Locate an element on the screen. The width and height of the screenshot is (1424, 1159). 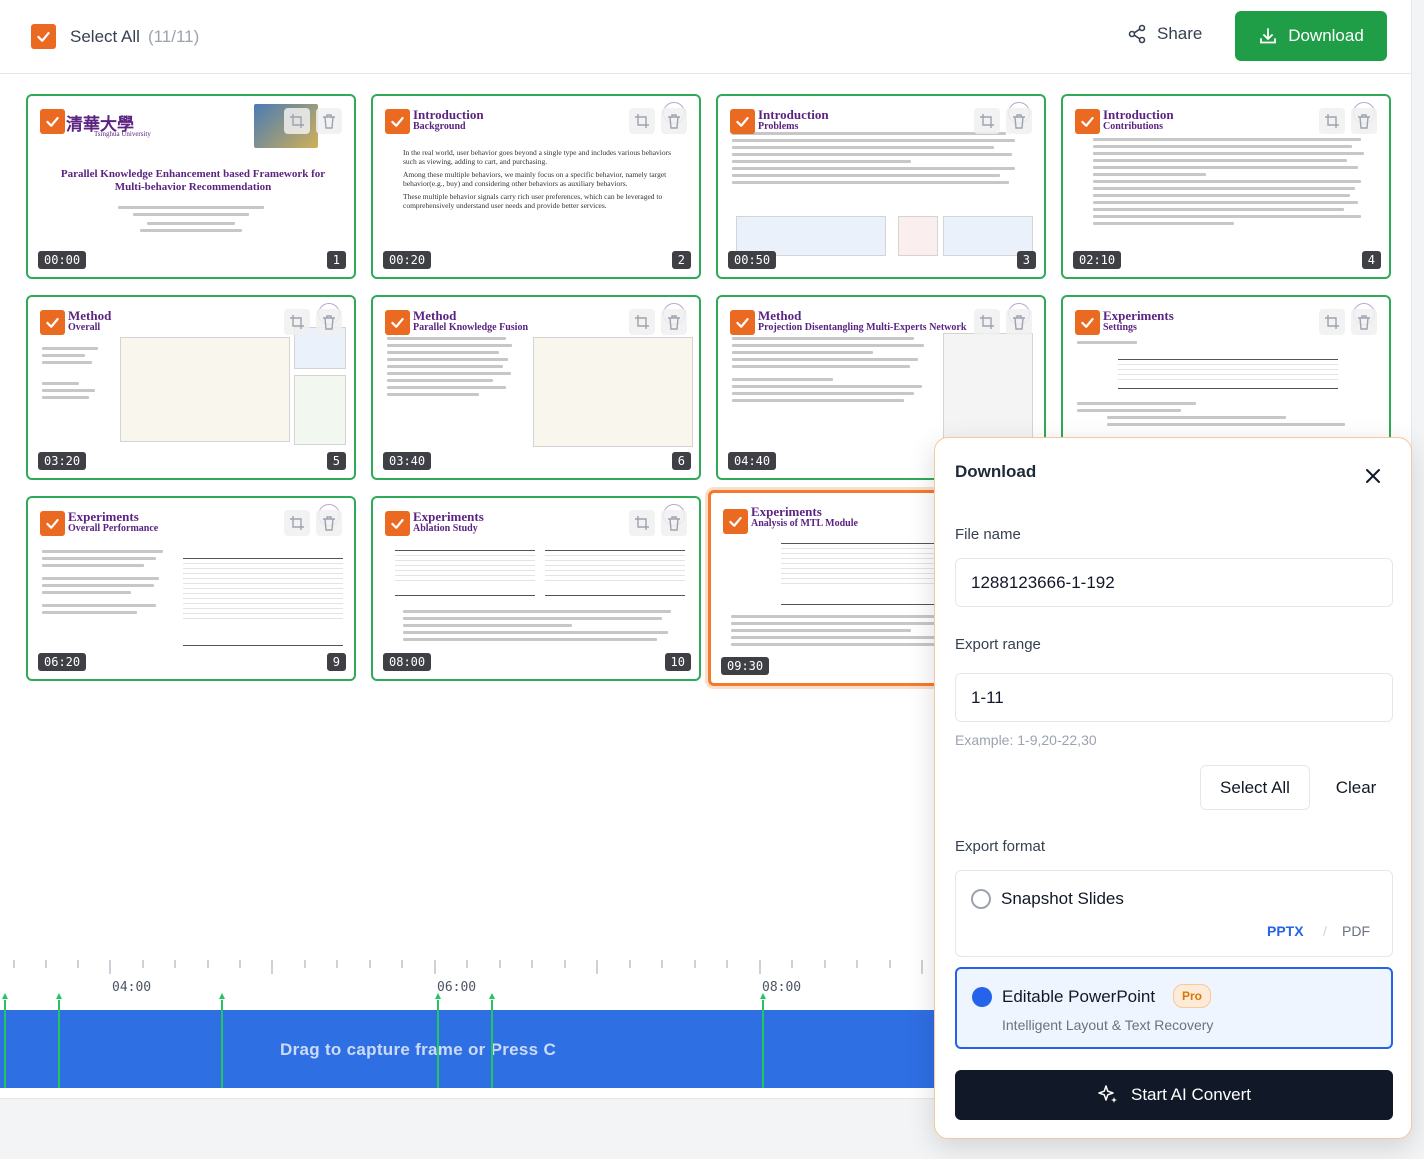
sparkle-icon is located at coordinates (1107, 1094).